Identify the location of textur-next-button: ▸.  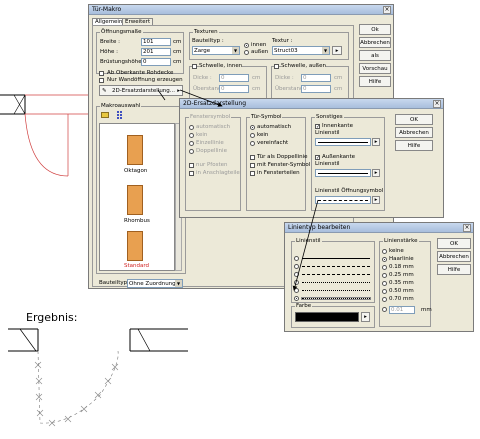
(337, 50).